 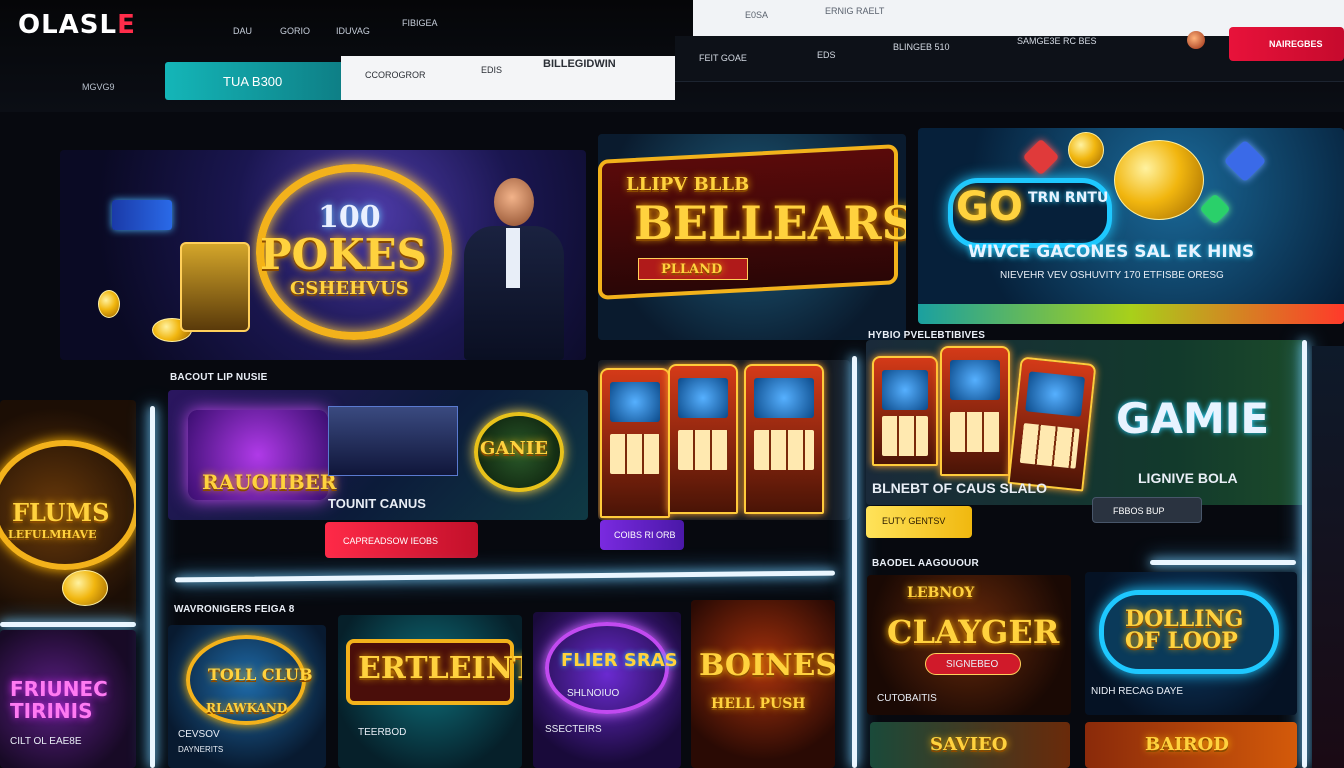 I want to click on game-title: GAMIE, so click(x=1193, y=418).